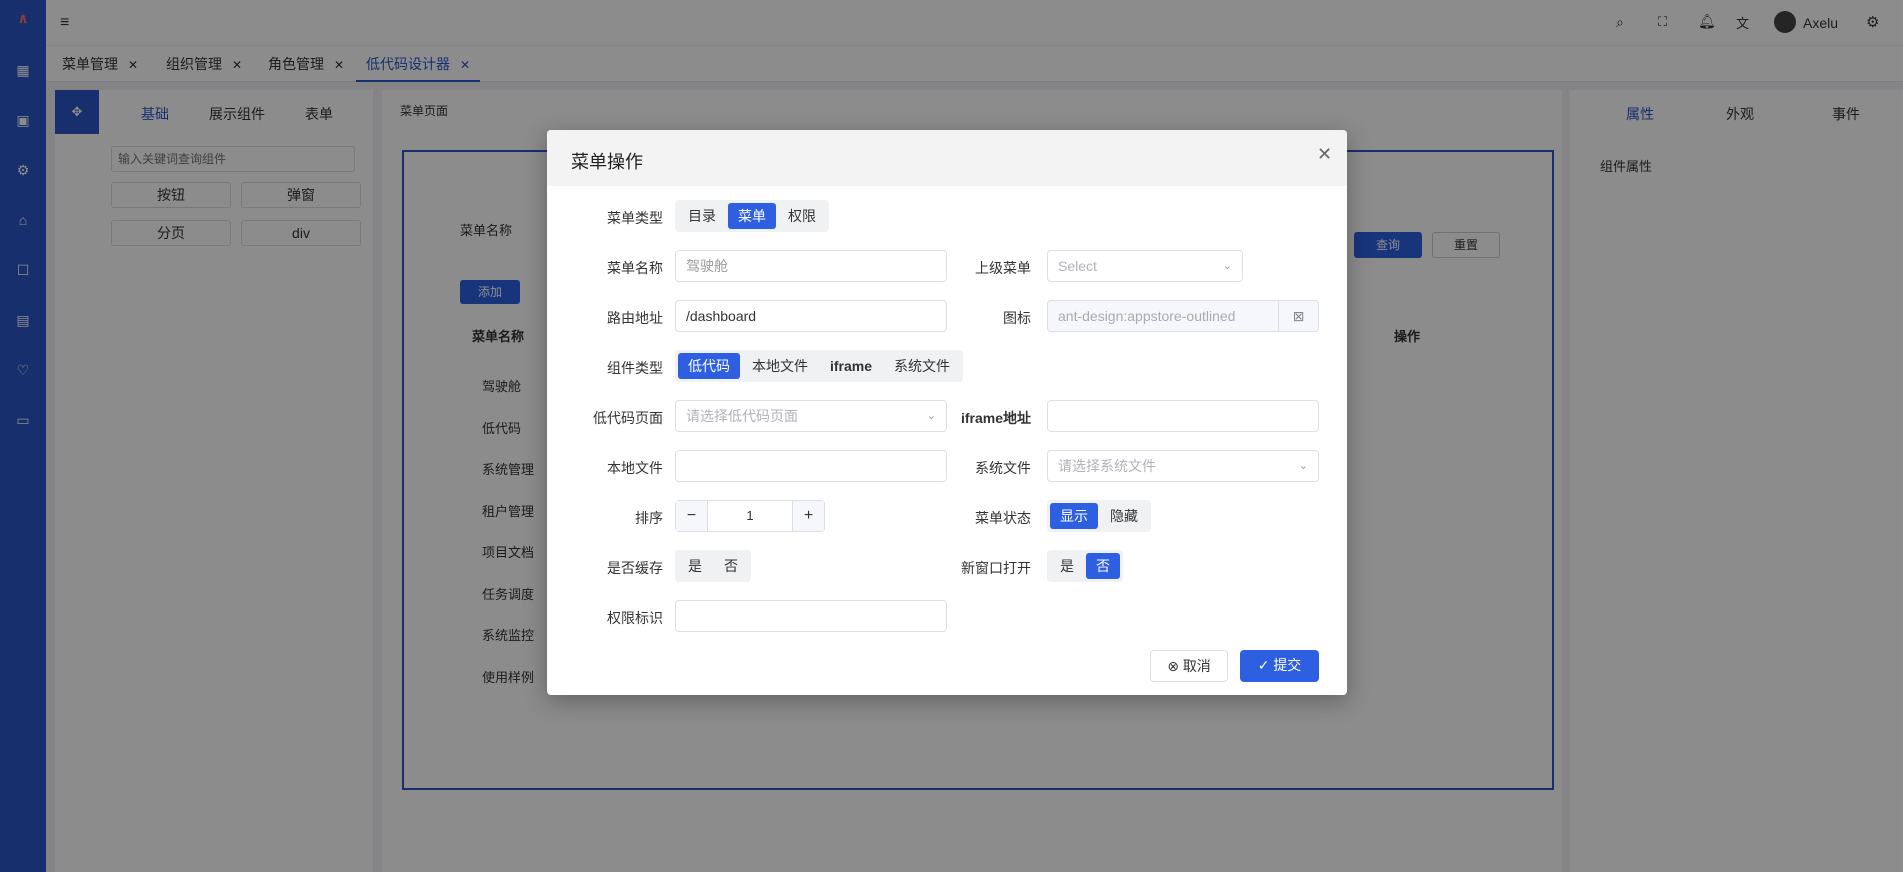 The width and height of the screenshot is (1903, 872). I want to click on menu-name-label: 菜单名称, so click(635, 268).